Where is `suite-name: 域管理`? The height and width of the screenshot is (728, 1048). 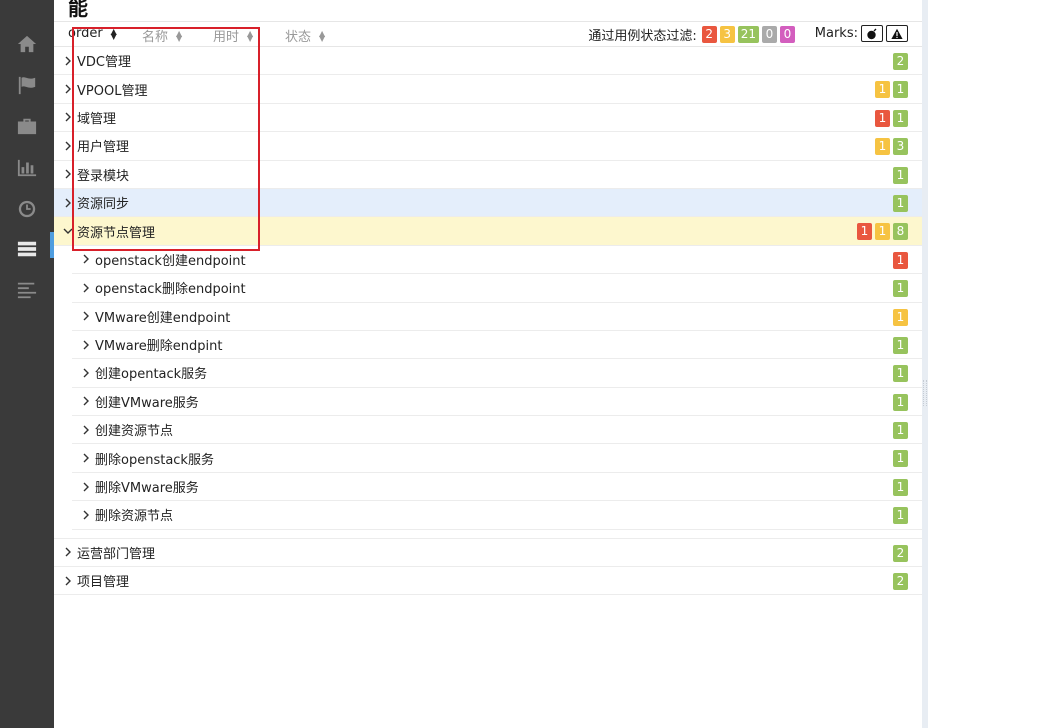
suite-name: 域管理 is located at coordinates (97, 119).